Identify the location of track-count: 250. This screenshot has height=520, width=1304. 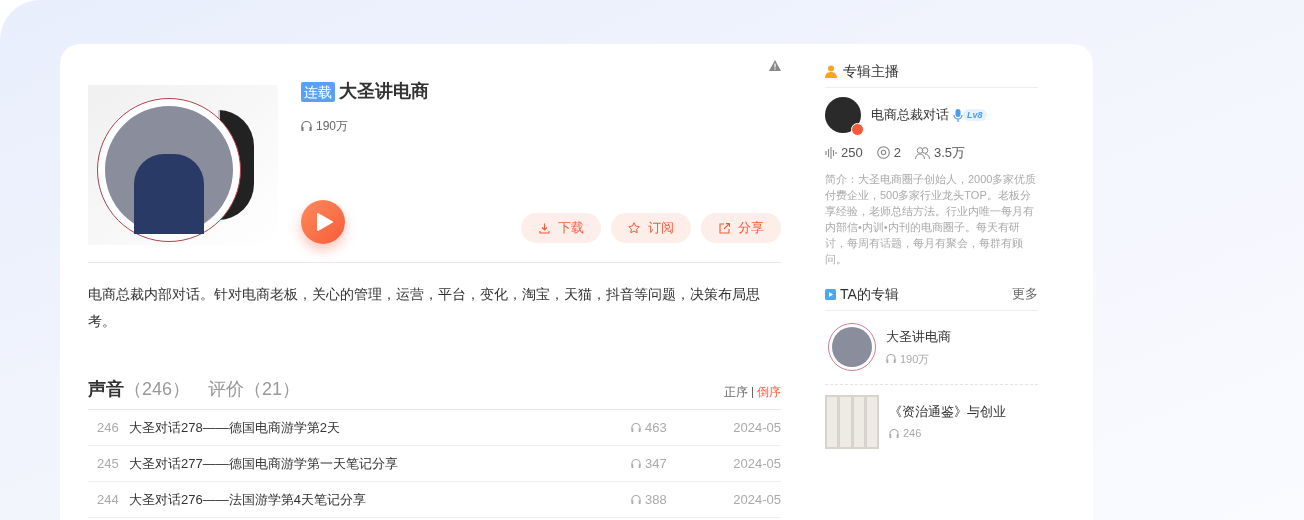
(852, 153).